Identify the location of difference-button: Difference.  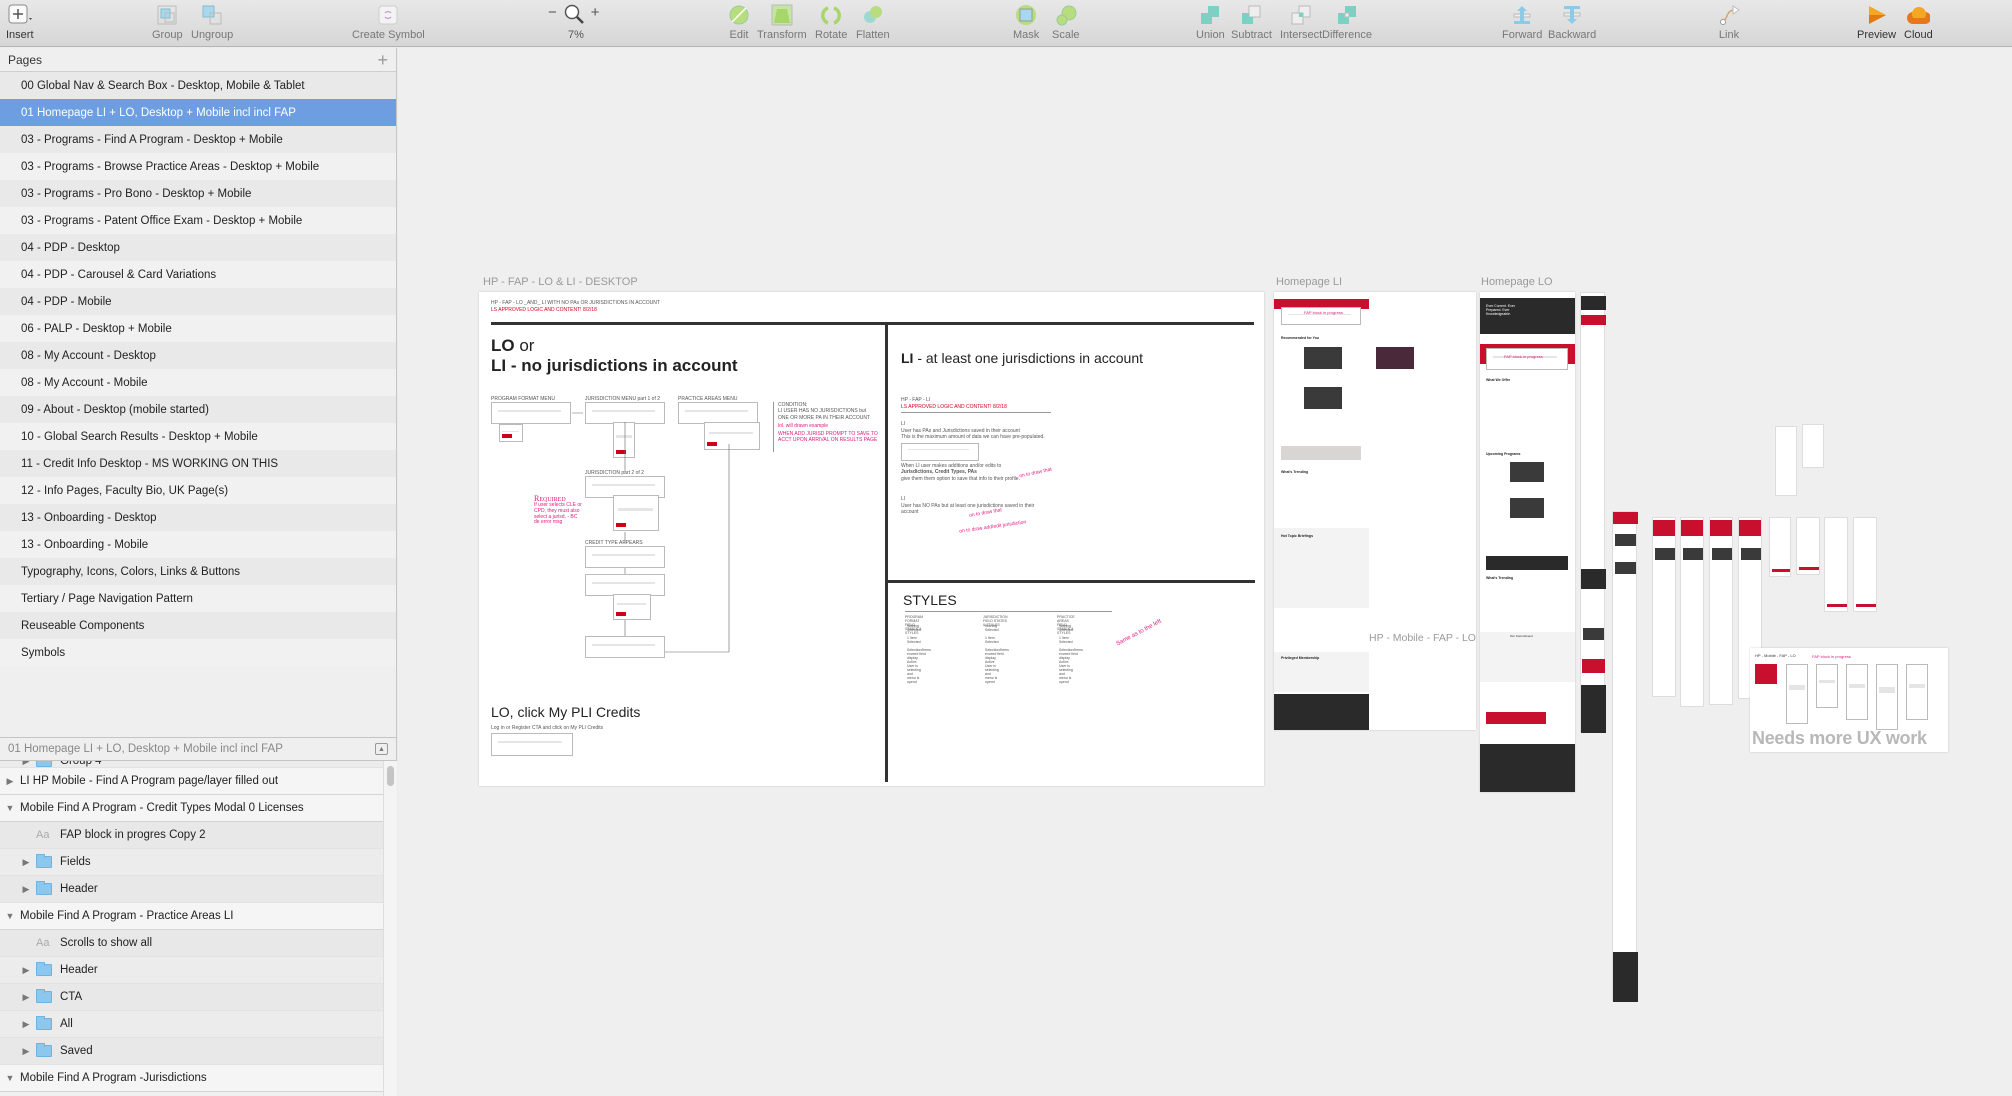
(1347, 22).